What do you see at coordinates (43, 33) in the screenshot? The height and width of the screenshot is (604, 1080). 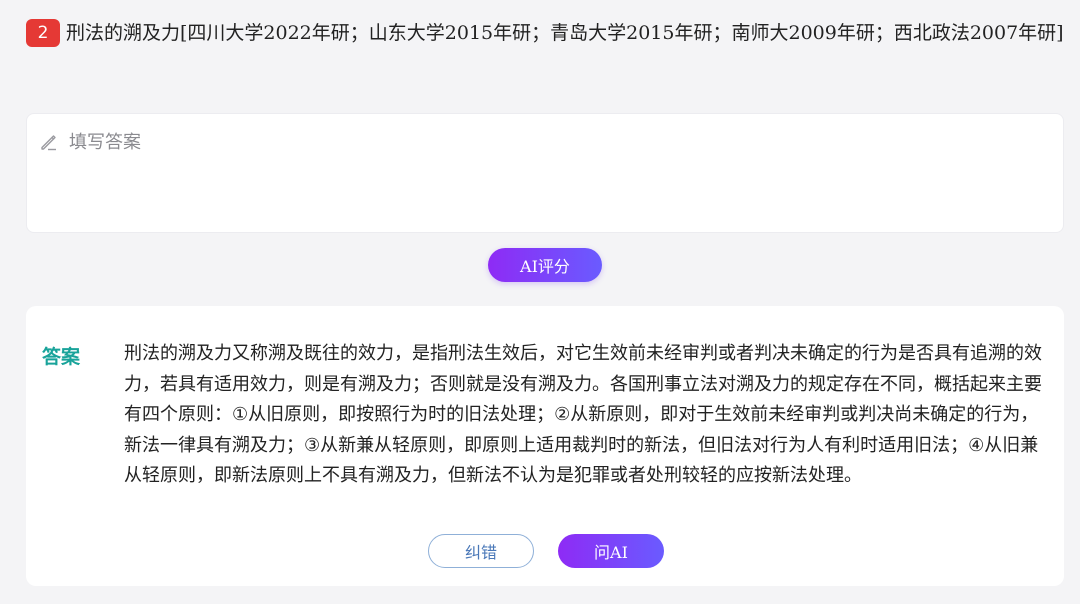 I see `question-number-badge: 2` at bounding box center [43, 33].